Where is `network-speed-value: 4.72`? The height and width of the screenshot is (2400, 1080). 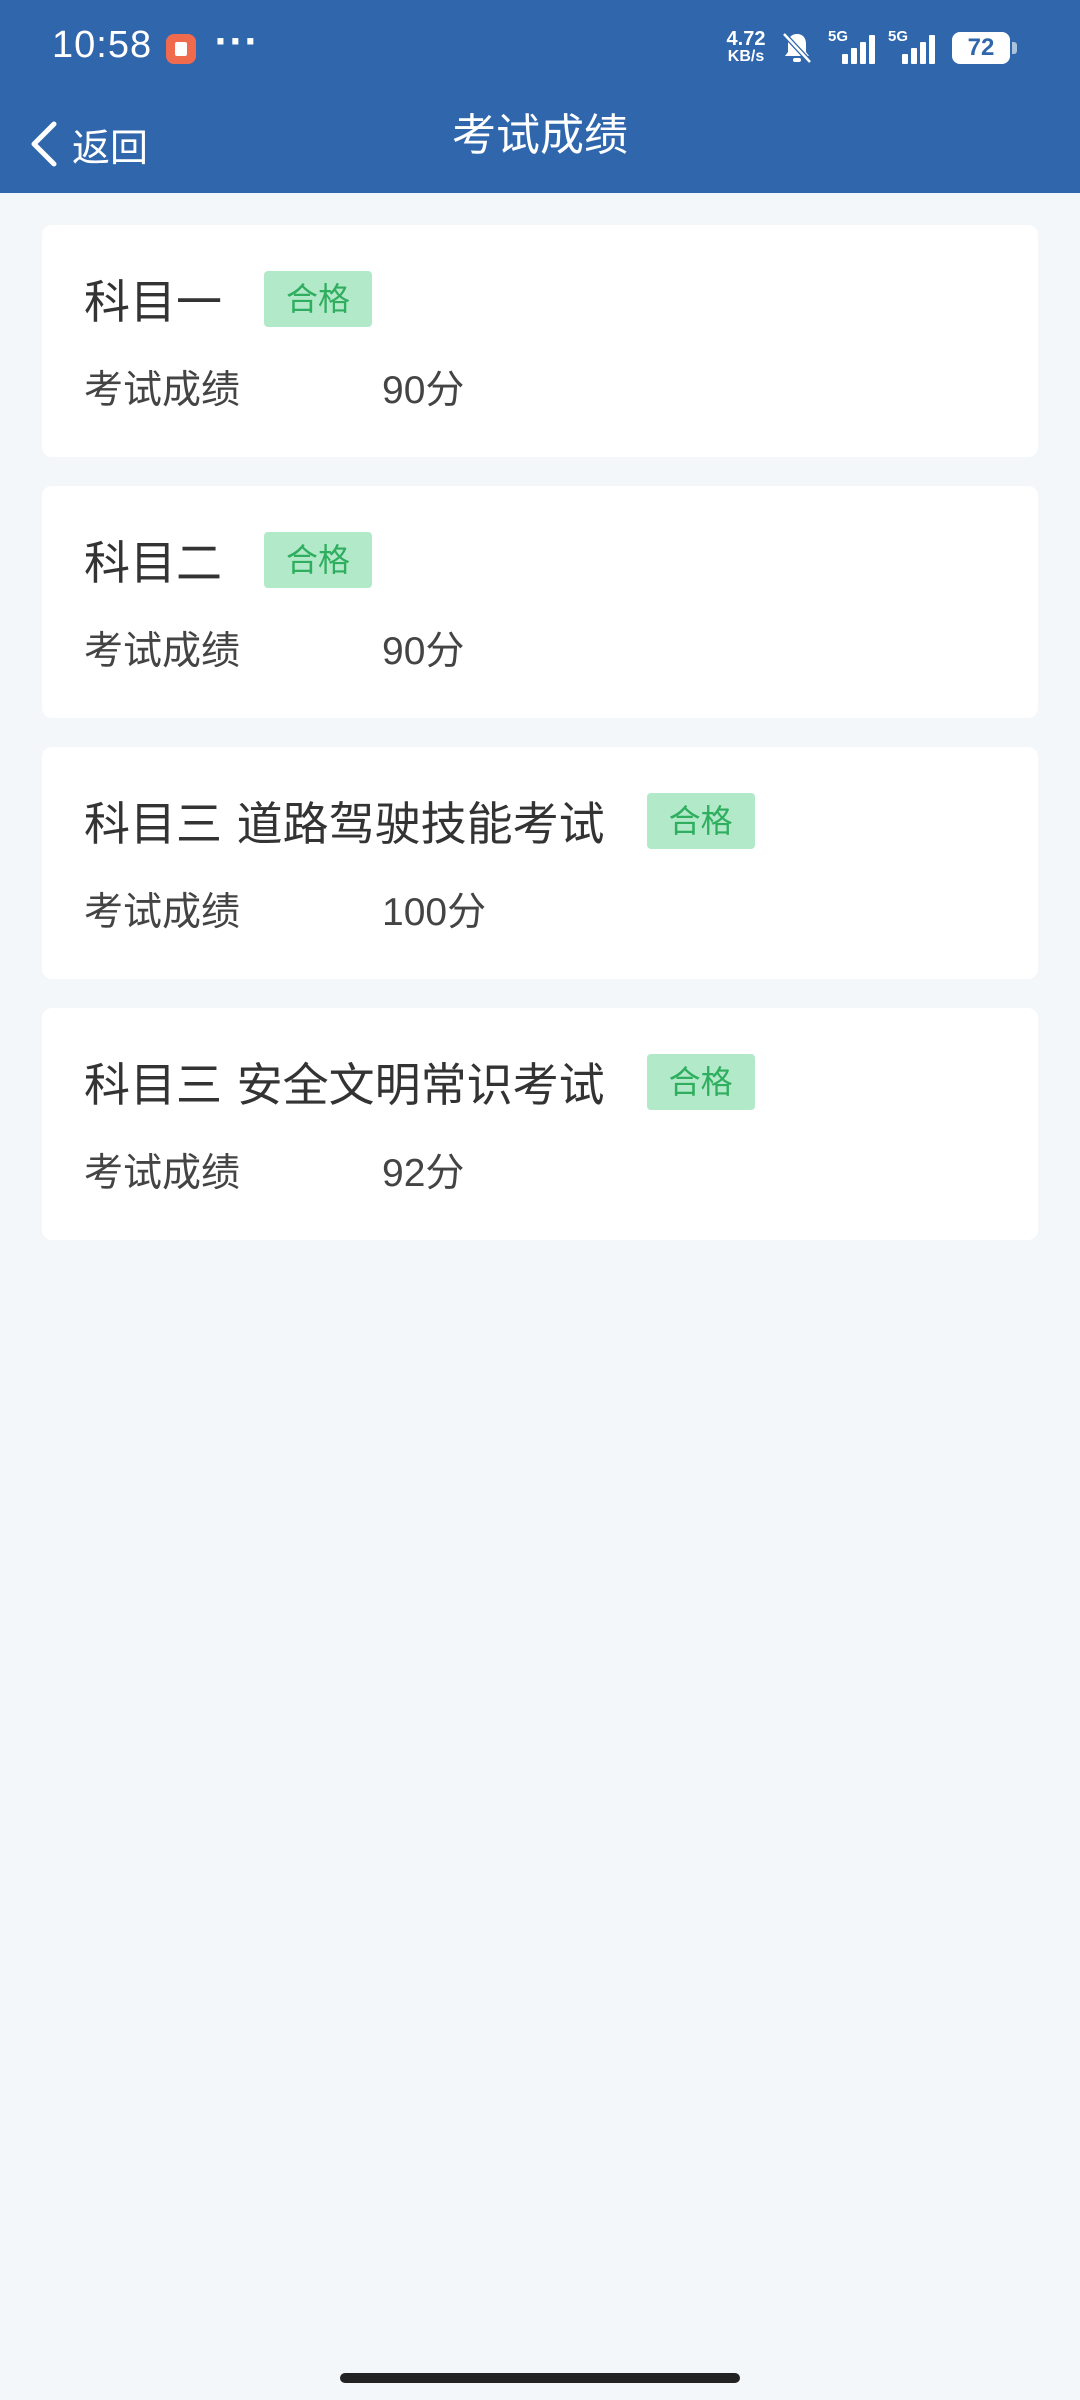
network-speed-value: 4.72 is located at coordinates (746, 39).